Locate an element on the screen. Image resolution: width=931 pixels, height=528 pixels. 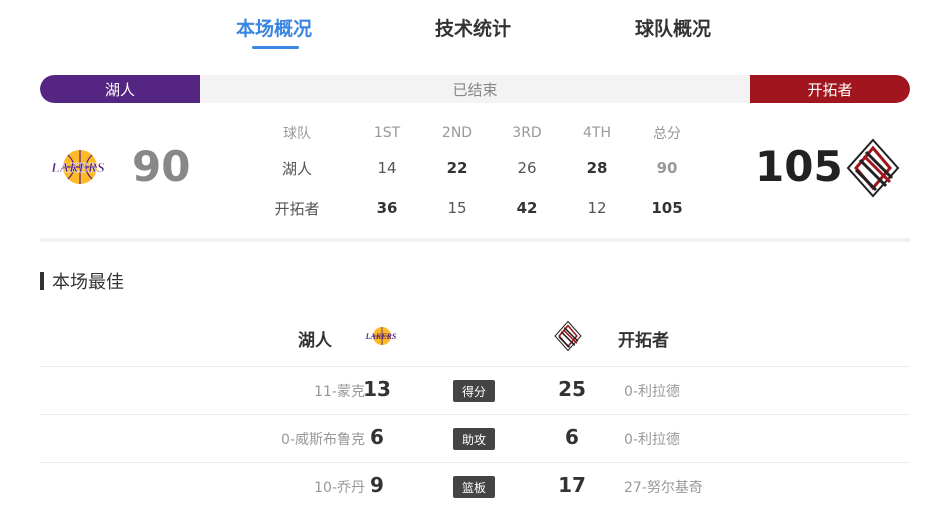
tab-team-overview: 球队概况 is located at coordinates (673, 27).